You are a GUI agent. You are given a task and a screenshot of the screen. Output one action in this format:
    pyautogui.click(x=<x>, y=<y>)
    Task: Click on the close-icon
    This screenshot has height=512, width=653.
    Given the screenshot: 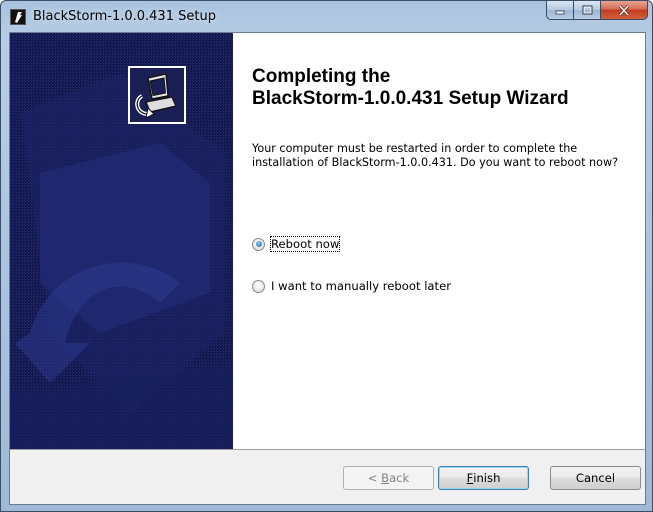 What is the action you would take?
    pyautogui.click(x=624, y=10)
    